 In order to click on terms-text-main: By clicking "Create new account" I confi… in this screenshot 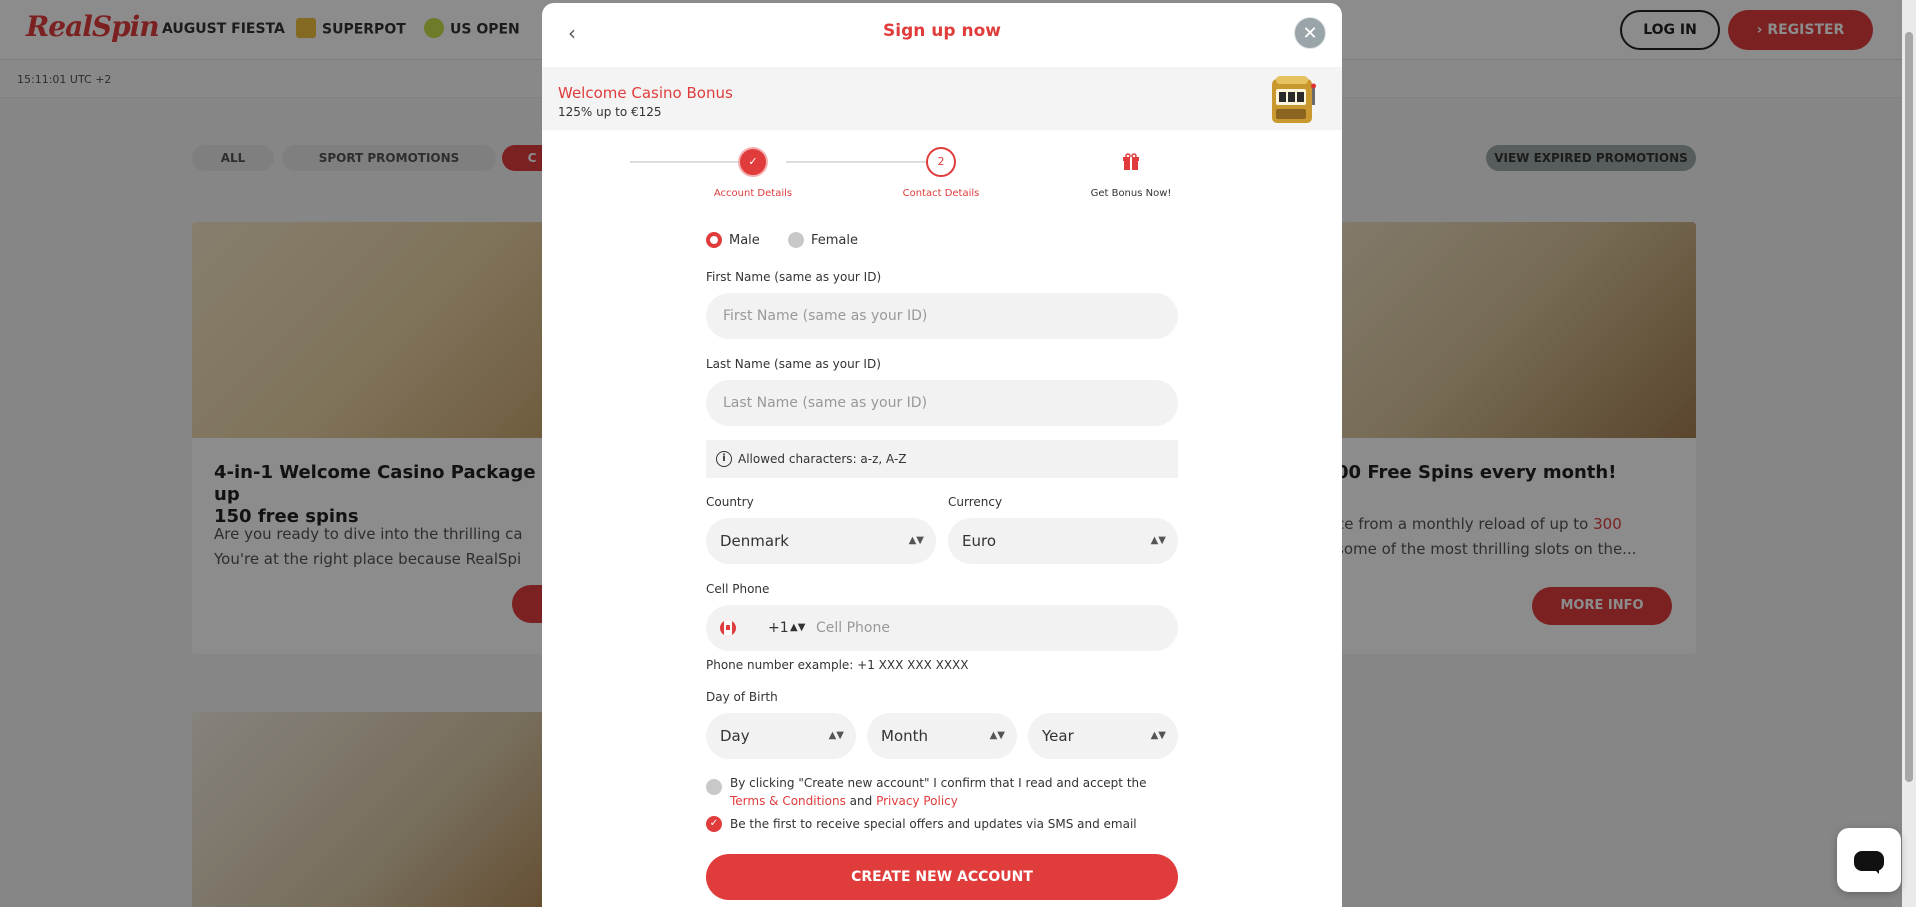, I will do `click(938, 783)`.